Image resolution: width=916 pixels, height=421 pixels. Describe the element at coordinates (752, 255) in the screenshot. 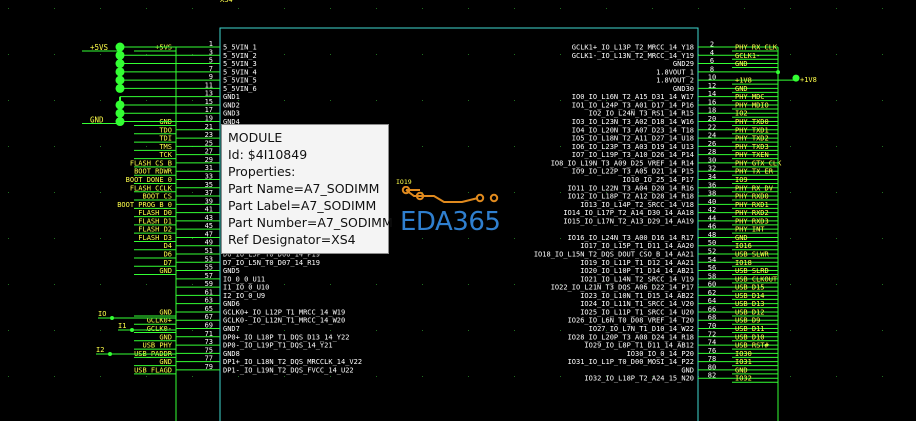

I see `right-net-label: USB_SLWR` at that location.